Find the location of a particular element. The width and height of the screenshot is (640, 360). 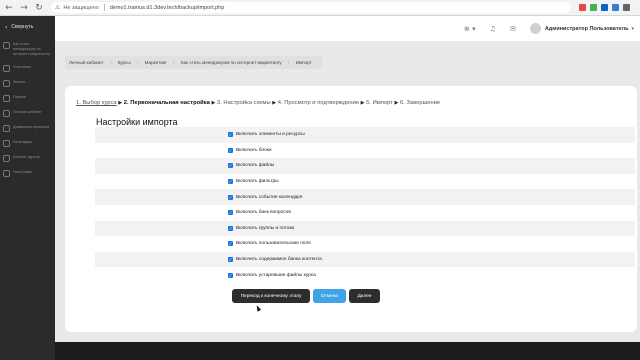

reload-icon: ↻ is located at coordinates (39, 8).